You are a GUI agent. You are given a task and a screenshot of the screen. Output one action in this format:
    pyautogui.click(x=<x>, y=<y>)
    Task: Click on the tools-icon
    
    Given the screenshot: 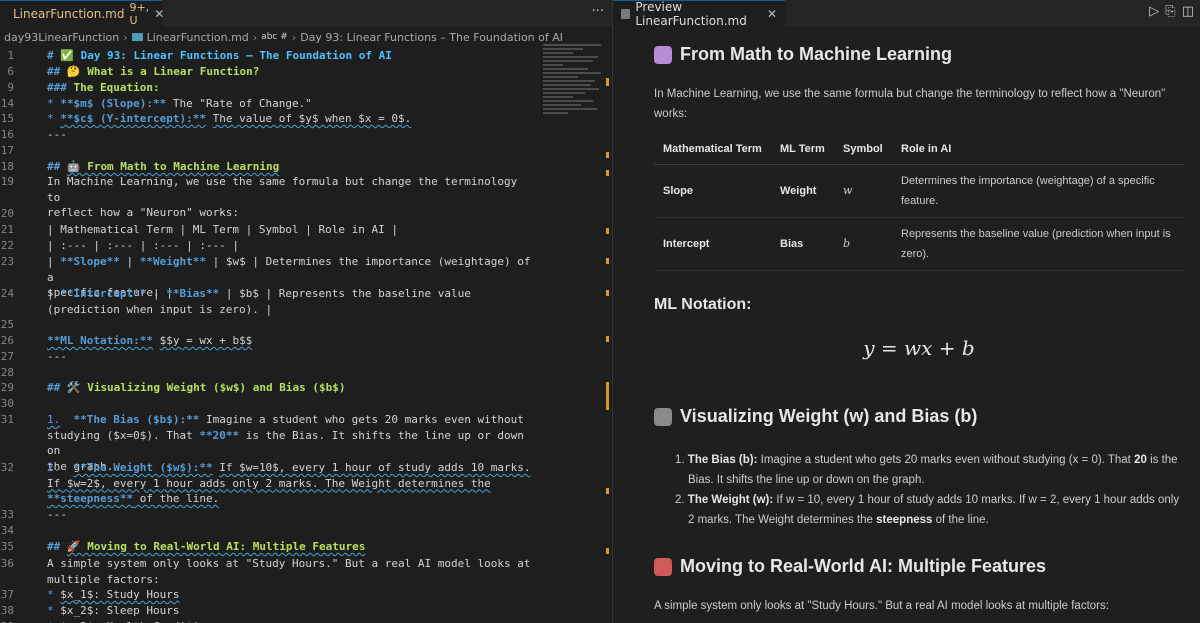 What is the action you would take?
    pyautogui.click(x=663, y=416)
    